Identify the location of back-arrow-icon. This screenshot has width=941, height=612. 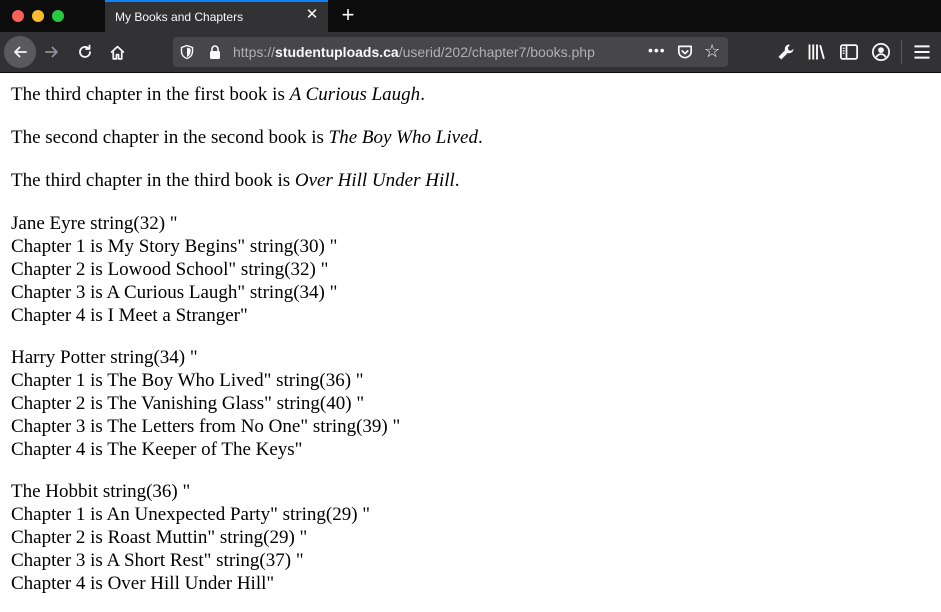
(20, 52).